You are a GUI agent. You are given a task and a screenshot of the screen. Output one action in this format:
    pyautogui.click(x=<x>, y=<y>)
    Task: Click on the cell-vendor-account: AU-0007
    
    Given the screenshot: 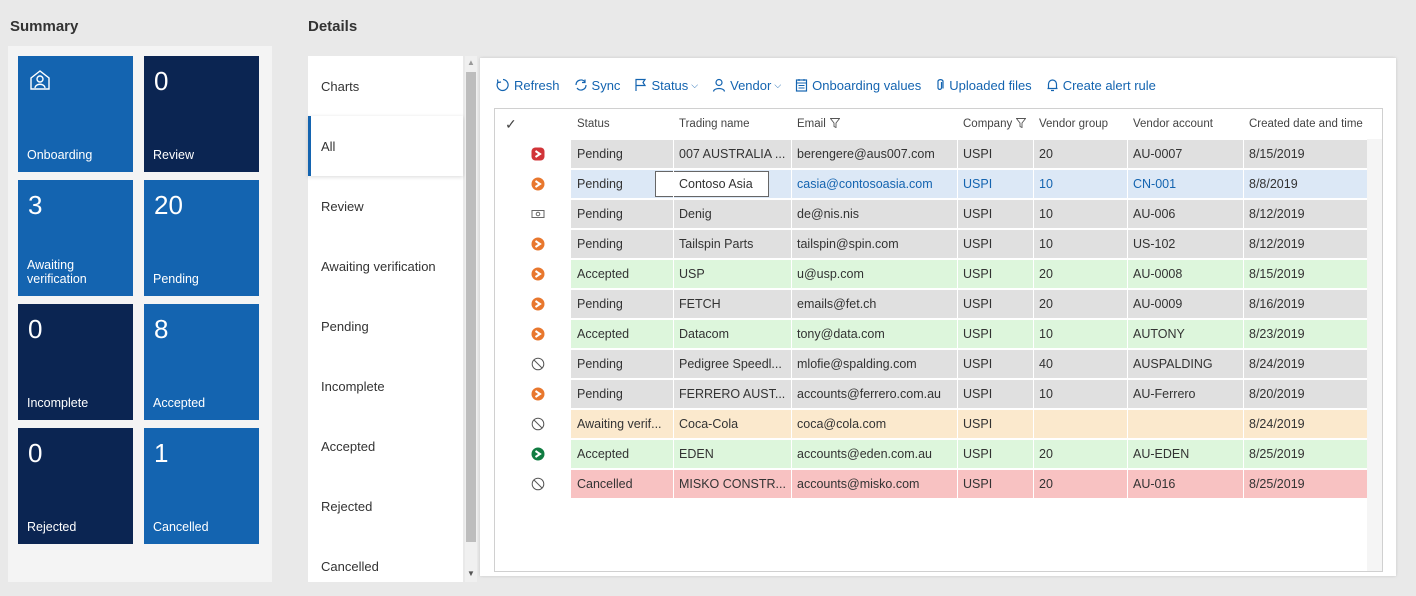 What is the action you would take?
    pyautogui.click(x=1187, y=154)
    